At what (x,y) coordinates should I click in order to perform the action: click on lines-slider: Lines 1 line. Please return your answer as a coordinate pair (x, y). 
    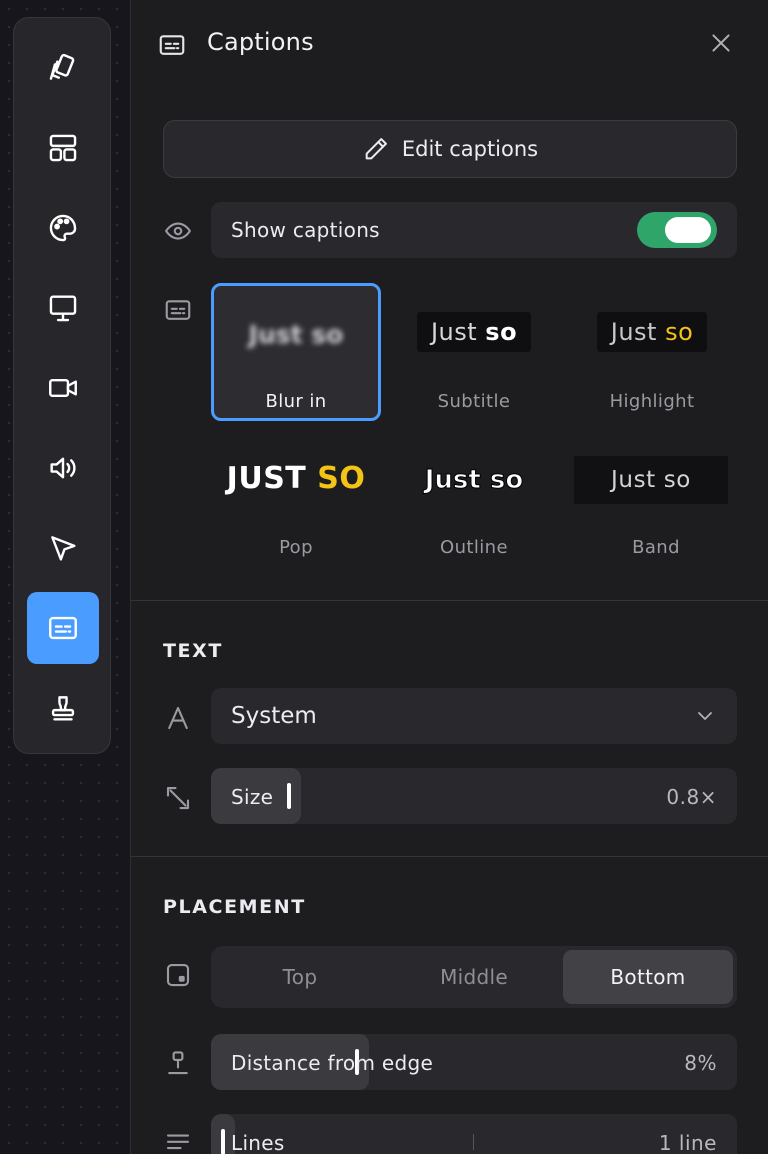
    Looking at the image, I should click on (474, 1134).